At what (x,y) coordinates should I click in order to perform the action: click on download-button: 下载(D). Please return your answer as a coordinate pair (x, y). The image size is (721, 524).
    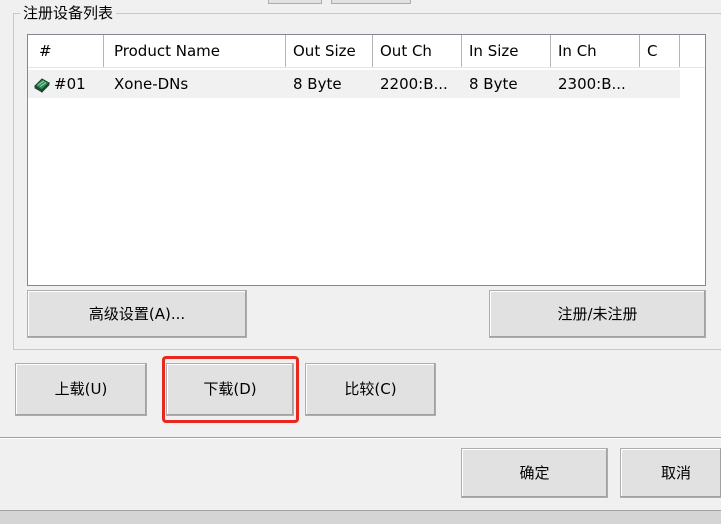
    Looking at the image, I should click on (230, 389).